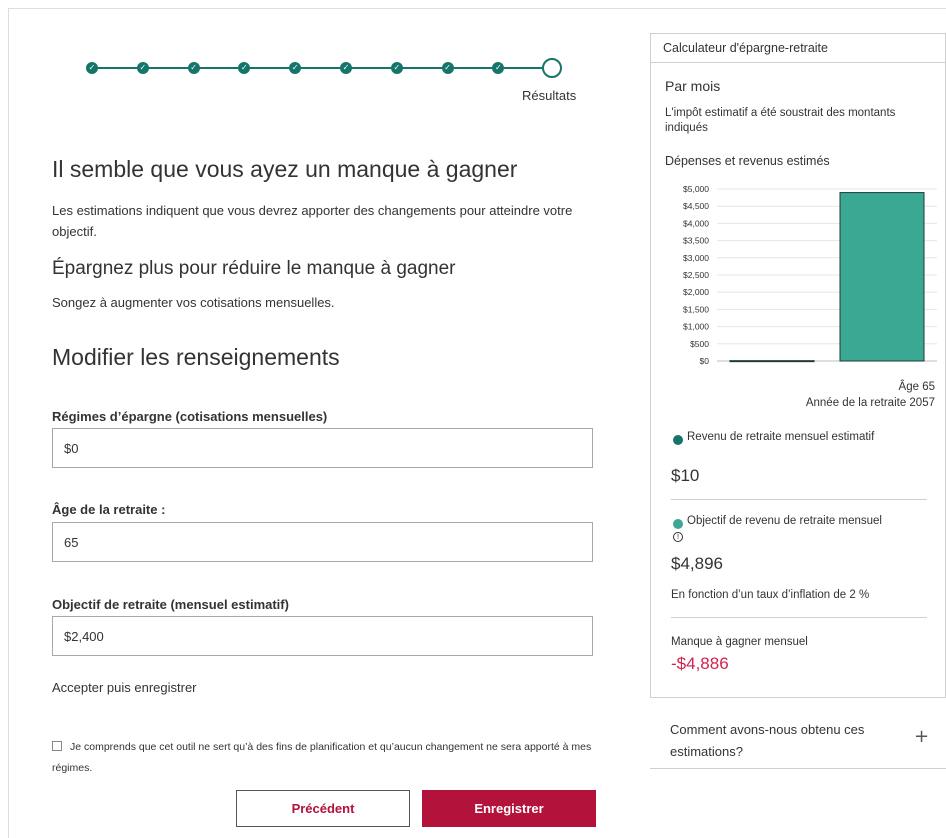  Describe the element at coordinates (396, 68) in the screenshot. I see `progress-step-complete-7: ✓` at that location.